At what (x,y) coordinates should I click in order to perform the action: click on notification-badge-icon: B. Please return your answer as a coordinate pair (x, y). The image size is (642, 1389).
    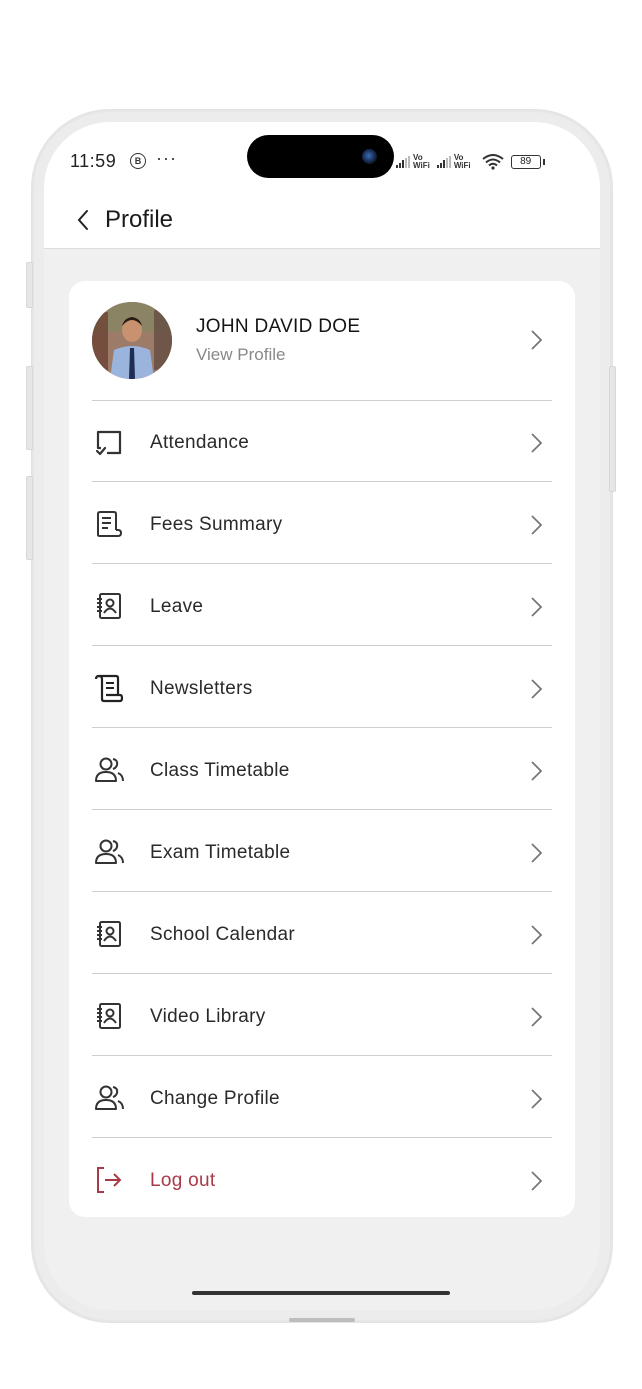
    Looking at the image, I should click on (138, 161).